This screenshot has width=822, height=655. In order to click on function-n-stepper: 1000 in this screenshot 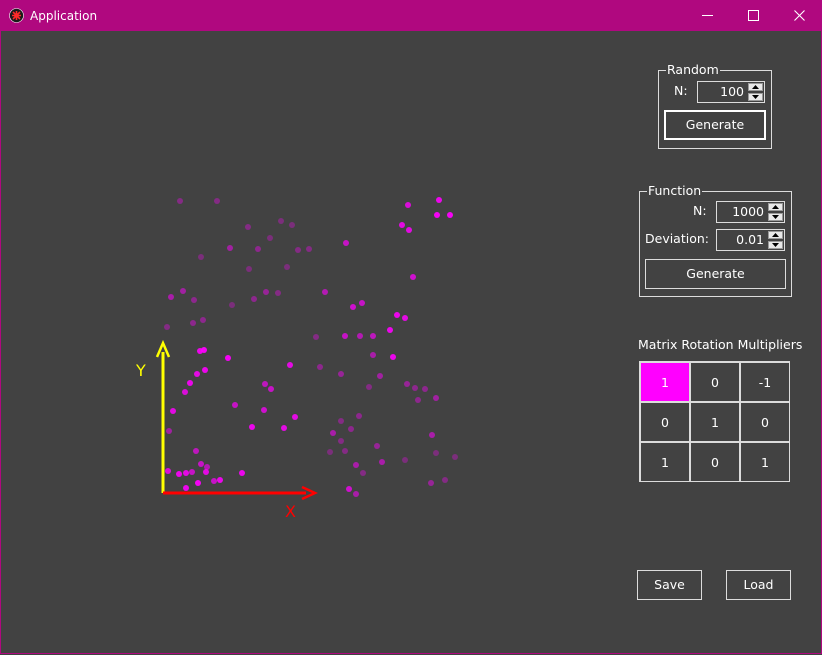, I will do `click(750, 212)`.